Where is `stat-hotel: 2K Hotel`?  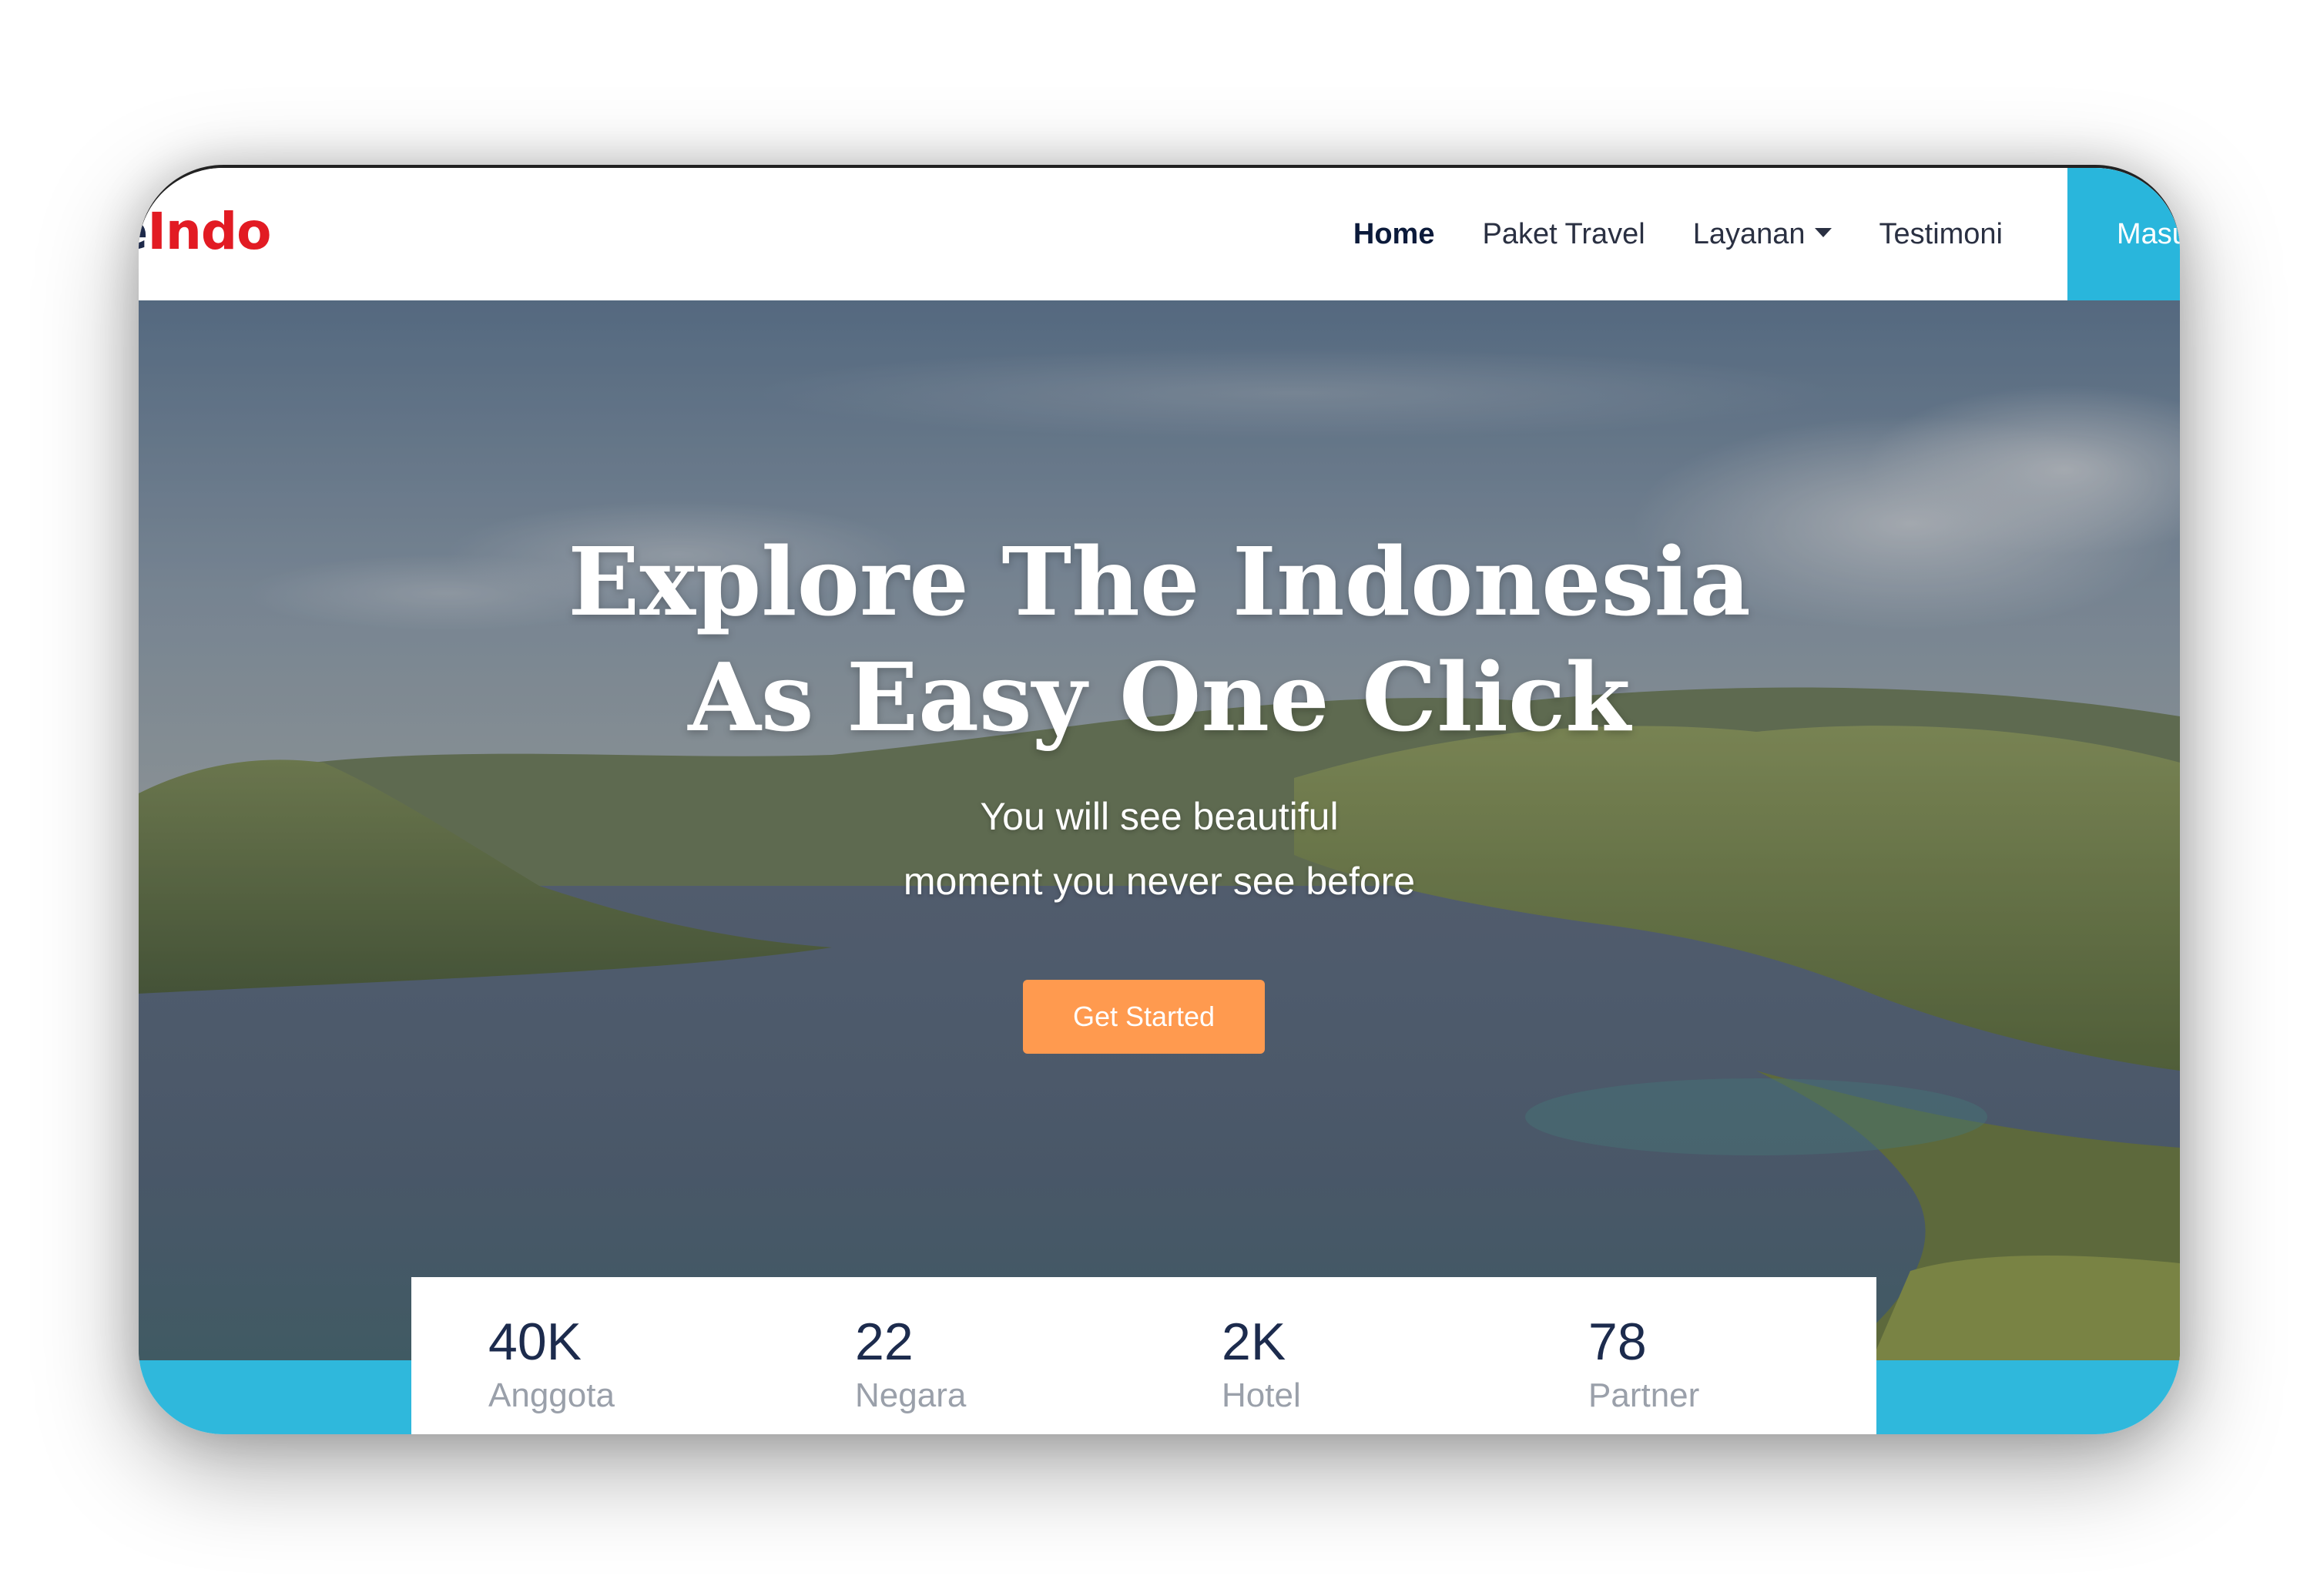
stat-hotel: 2K Hotel is located at coordinates (1261, 1365).